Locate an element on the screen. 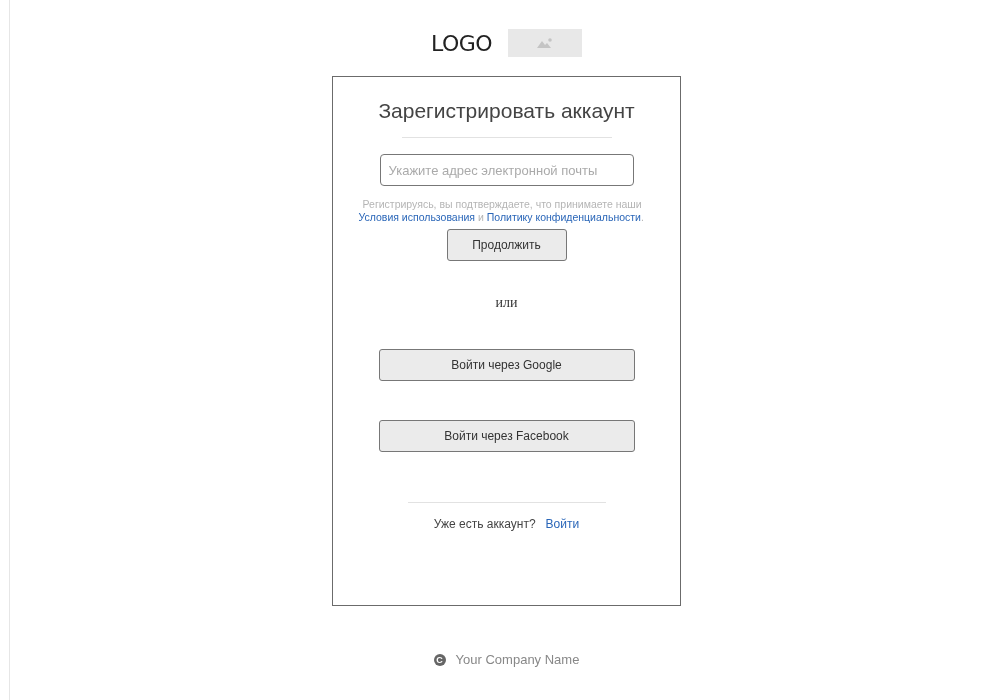 The image size is (1003, 700). account-question: Уже есть аккаунт? is located at coordinates (484, 524).